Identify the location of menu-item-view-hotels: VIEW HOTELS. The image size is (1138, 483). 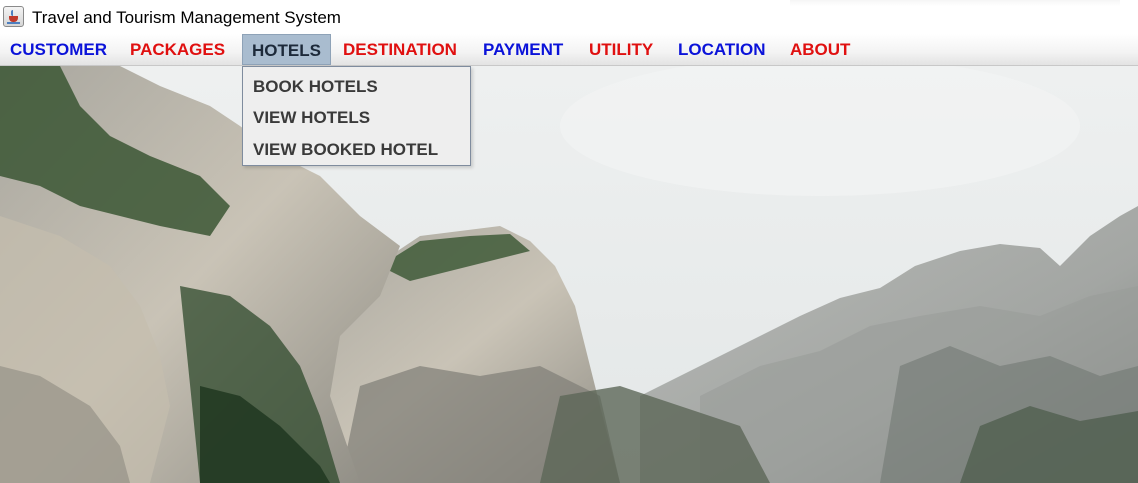
(311, 118).